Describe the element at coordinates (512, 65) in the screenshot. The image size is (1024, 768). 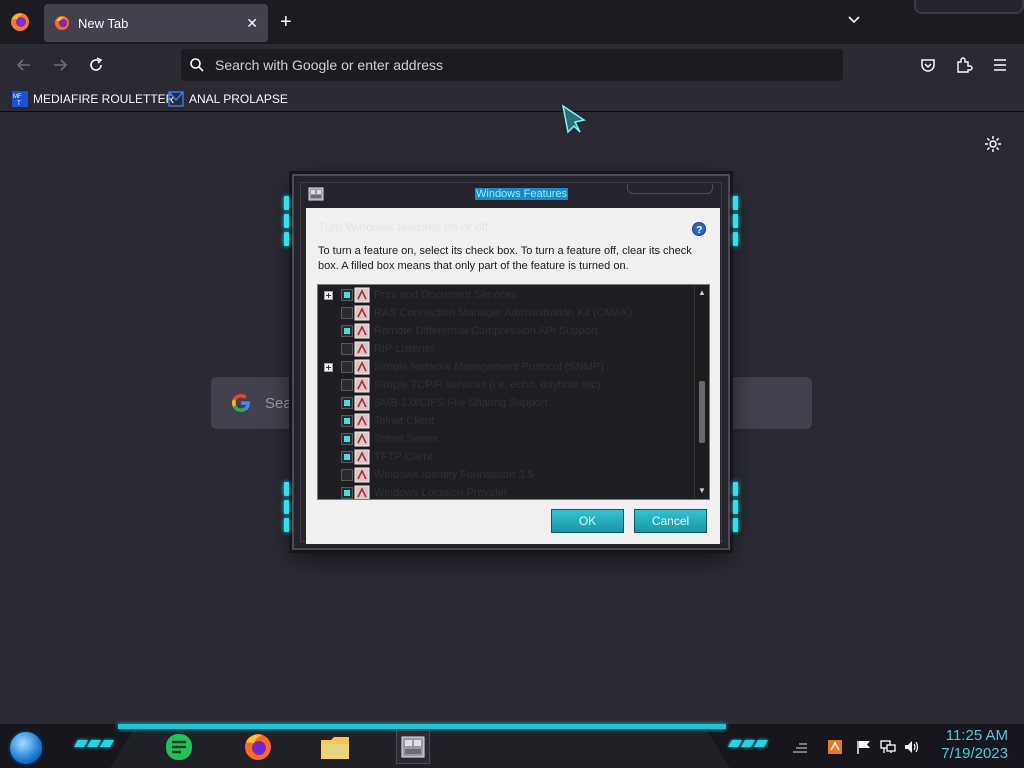
I see `address-bar: Search with Google or enter address` at that location.